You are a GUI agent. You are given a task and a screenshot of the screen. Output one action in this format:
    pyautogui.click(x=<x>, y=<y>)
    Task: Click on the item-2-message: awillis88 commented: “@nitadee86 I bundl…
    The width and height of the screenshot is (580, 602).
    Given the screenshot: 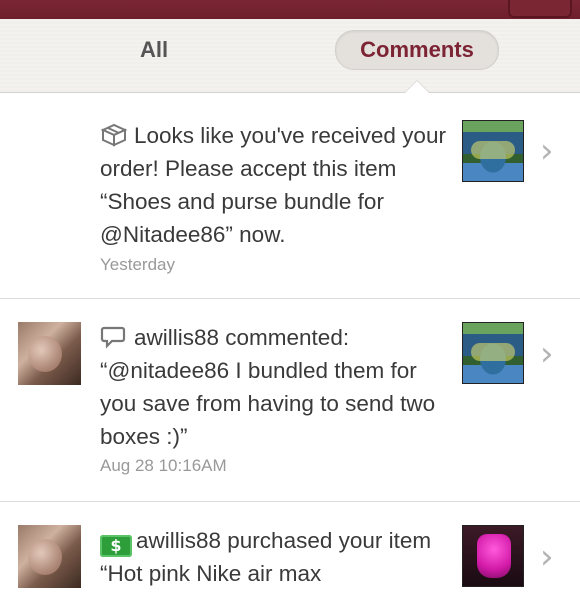 What is the action you would take?
    pyautogui.click(x=268, y=387)
    